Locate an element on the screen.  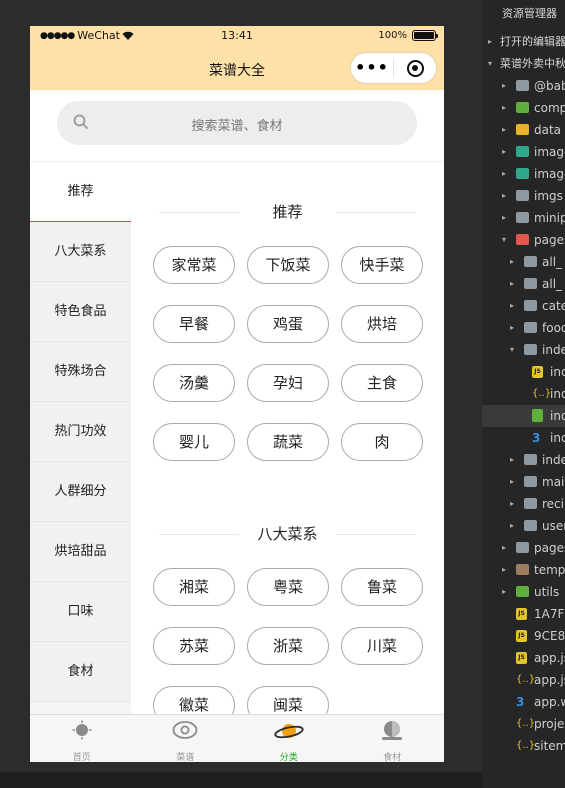
file-tree-item: JS 9CE8 is located at coordinates (523, 636).